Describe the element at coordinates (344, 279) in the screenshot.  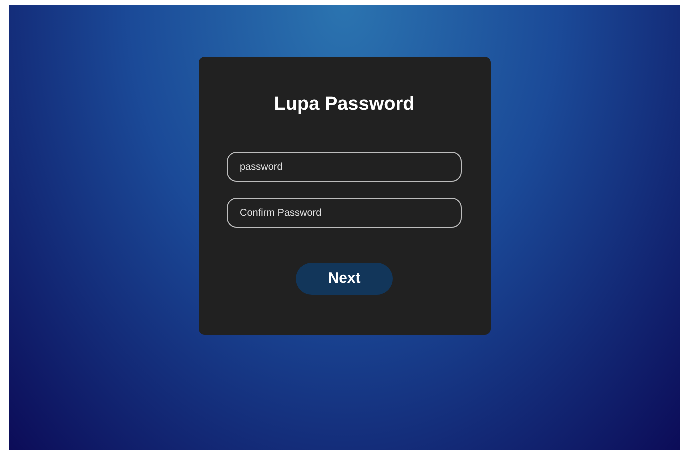
I see `next-button: Next` at that location.